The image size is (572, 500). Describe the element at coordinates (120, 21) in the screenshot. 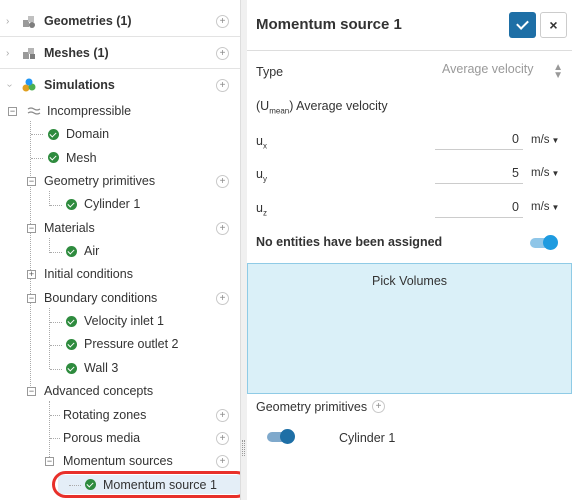

I see `geometries-section: › Geometries (1) +` at that location.